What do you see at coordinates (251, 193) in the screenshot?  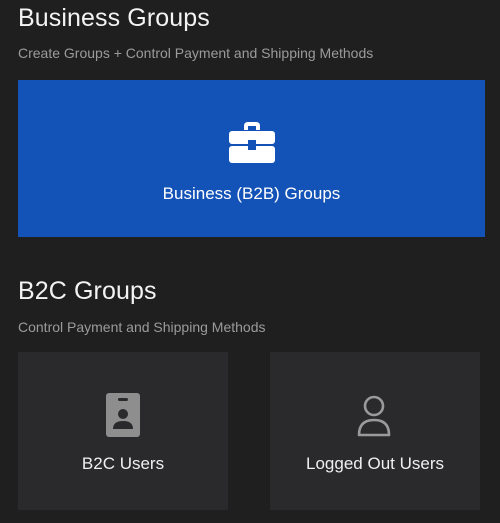 I see `business-b2b-groups-label: Business (B2B) Groups` at bounding box center [251, 193].